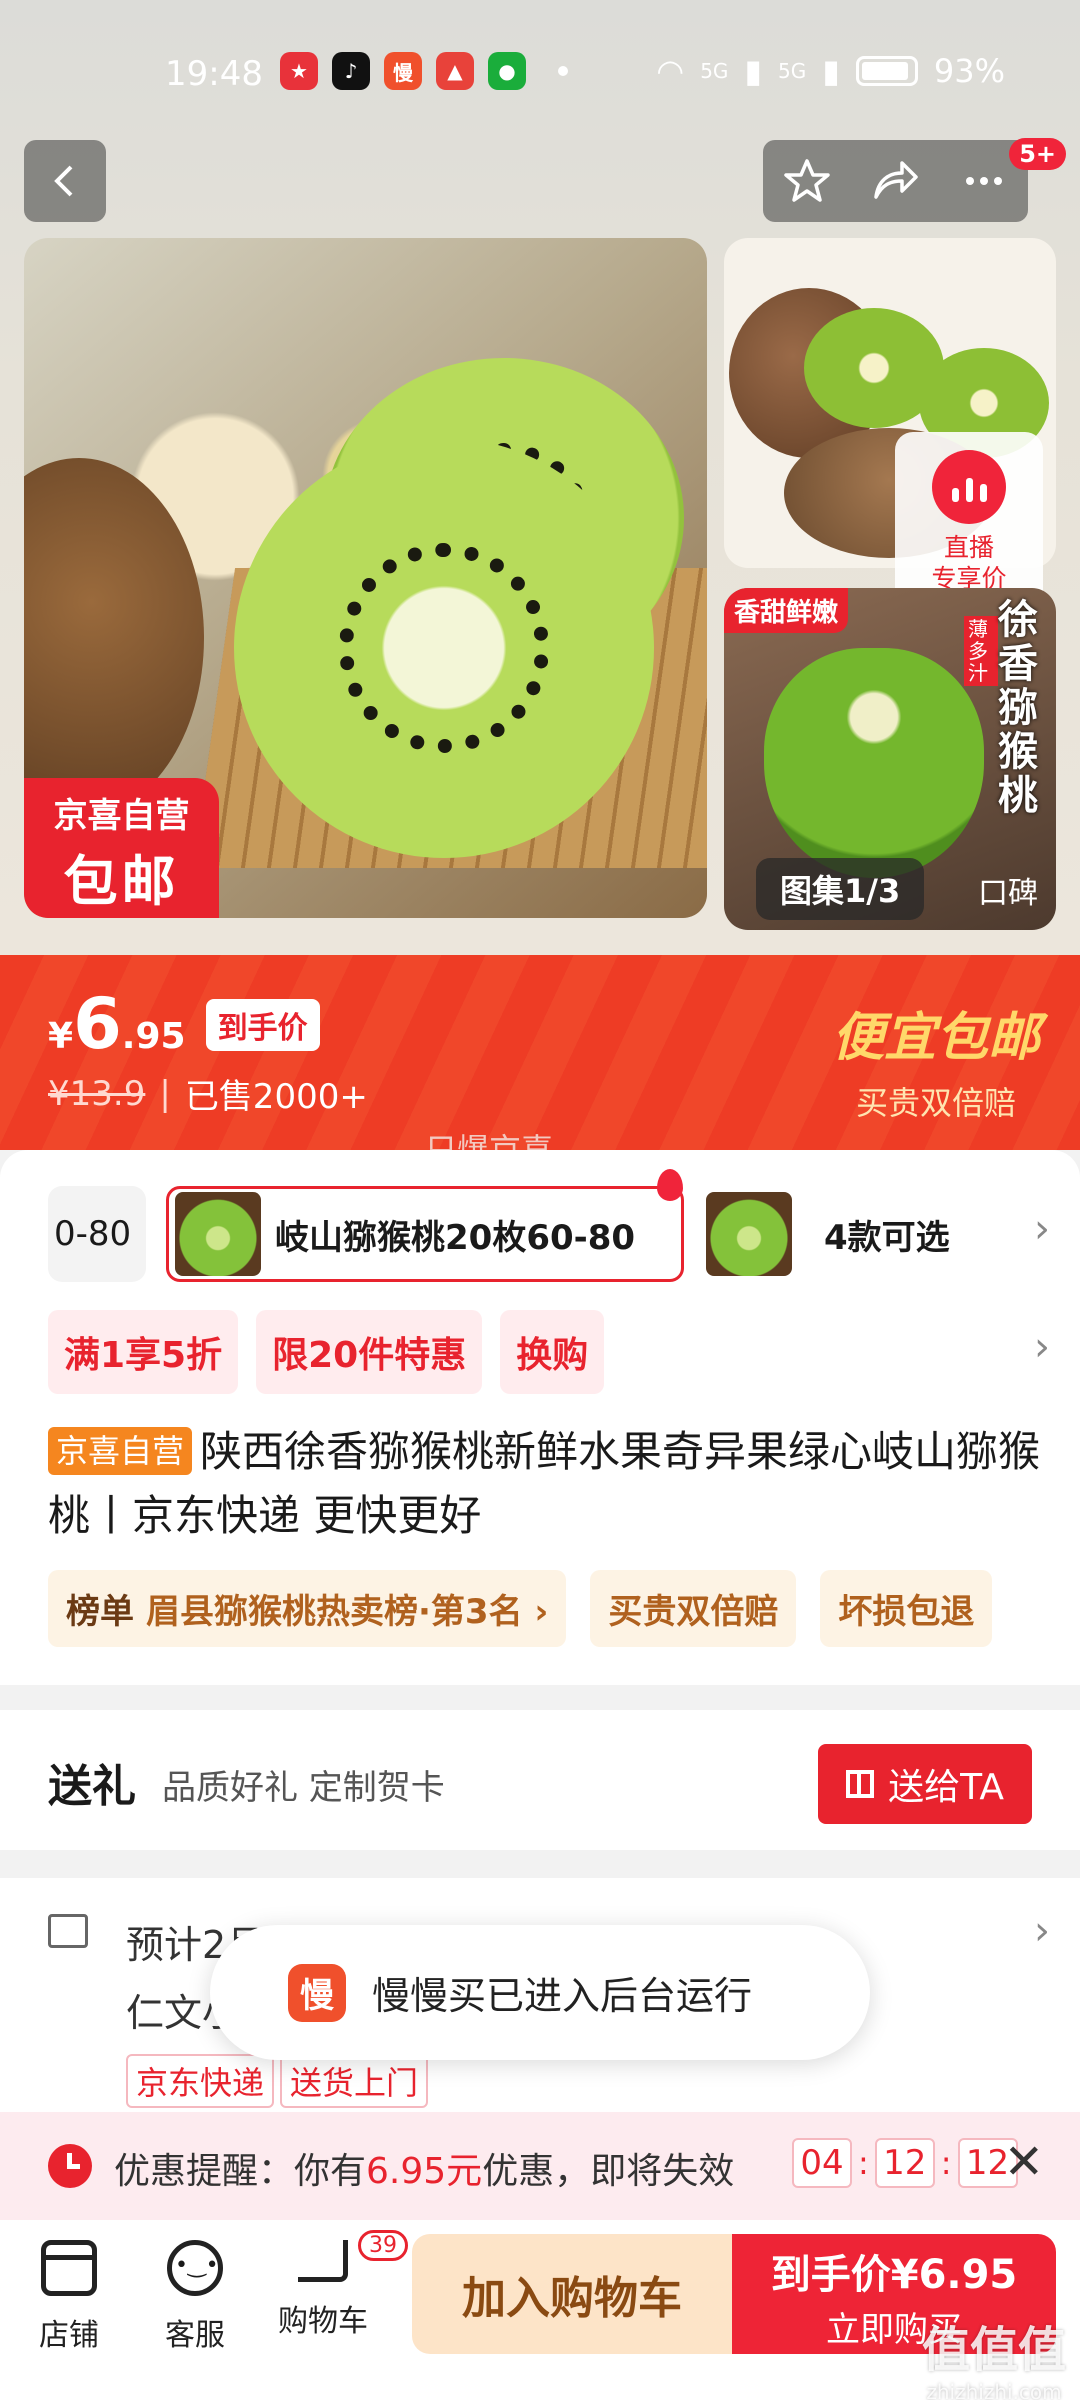 Image resolution: width=1080 pixels, height=2400 pixels. I want to click on background-run-toast: 慢 慢慢买已进入后台运行, so click(540, 1992).